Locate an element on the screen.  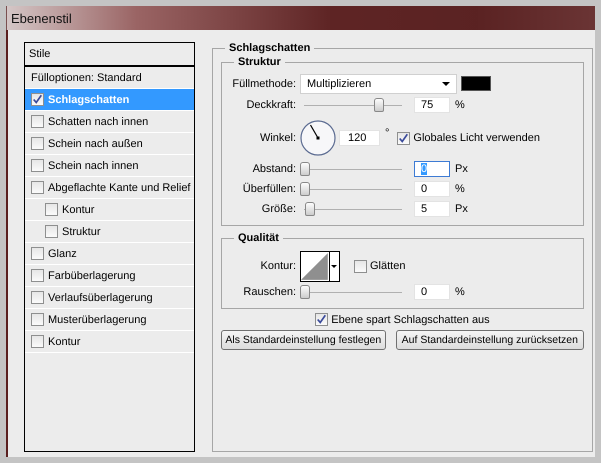
value-field: 75 is located at coordinates (432, 105).